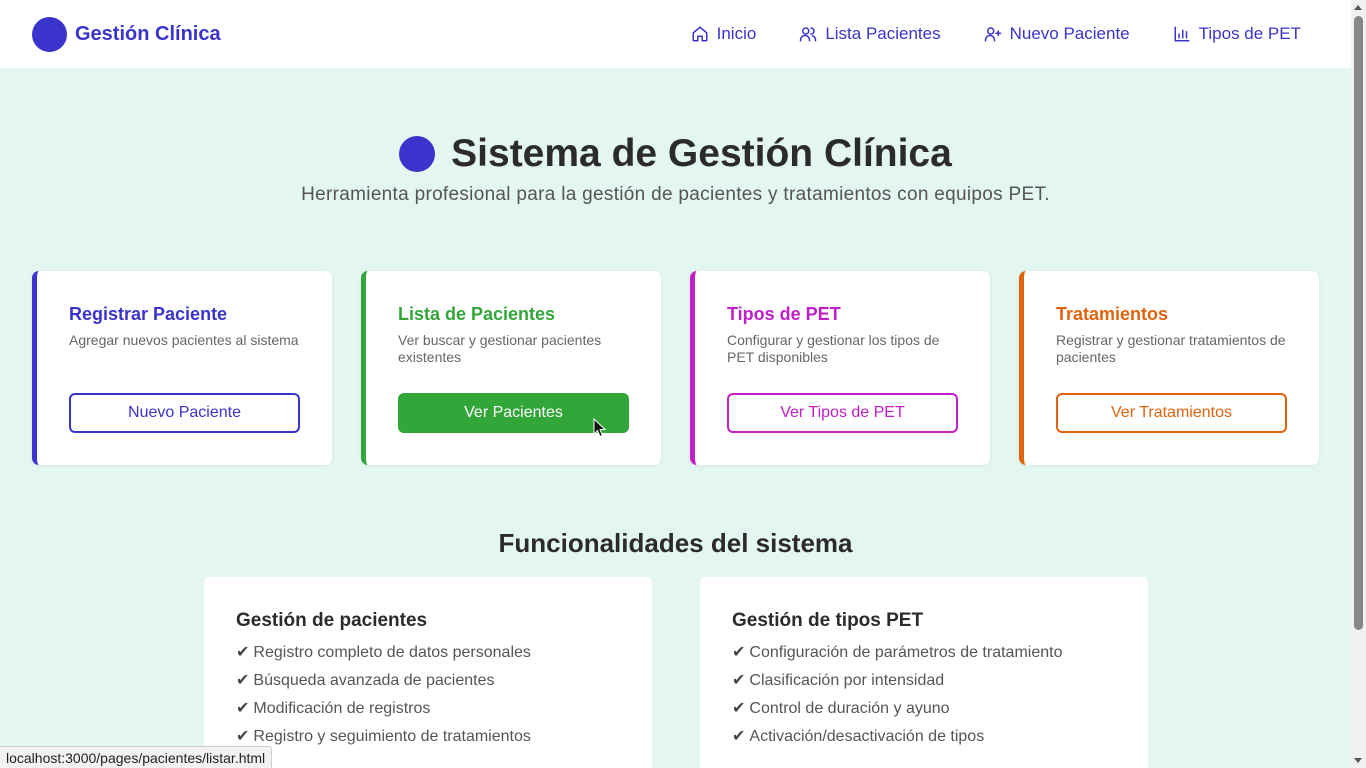 The height and width of the screenshot is (768, 1366). What do you see at coordinates (808, 34) in the screenshot?
I see `users-icon` at bounding box center [808, 34].